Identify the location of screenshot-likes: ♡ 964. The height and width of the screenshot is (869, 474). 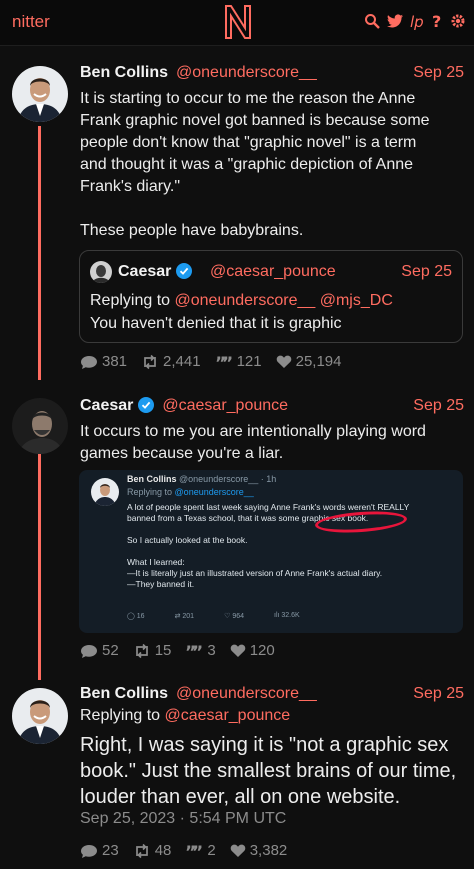
(234, 616).